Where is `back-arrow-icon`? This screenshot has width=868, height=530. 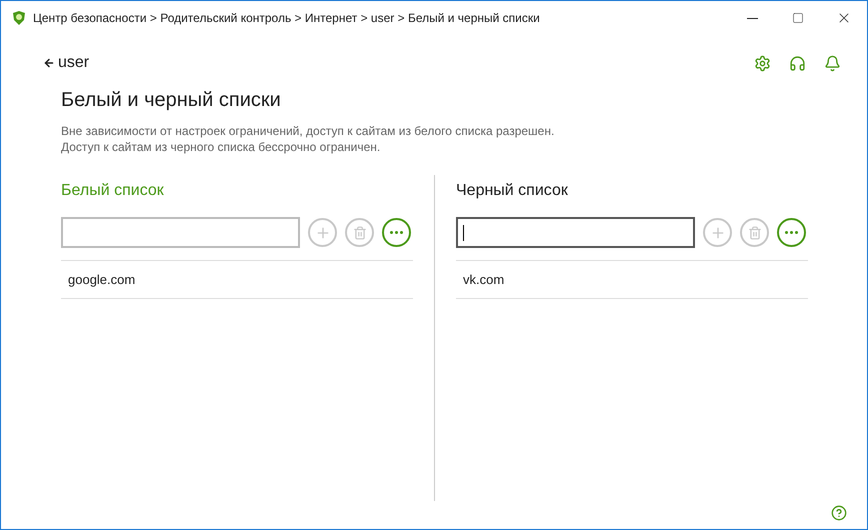 back-arrow-icon is located at coordinates (49, 63).